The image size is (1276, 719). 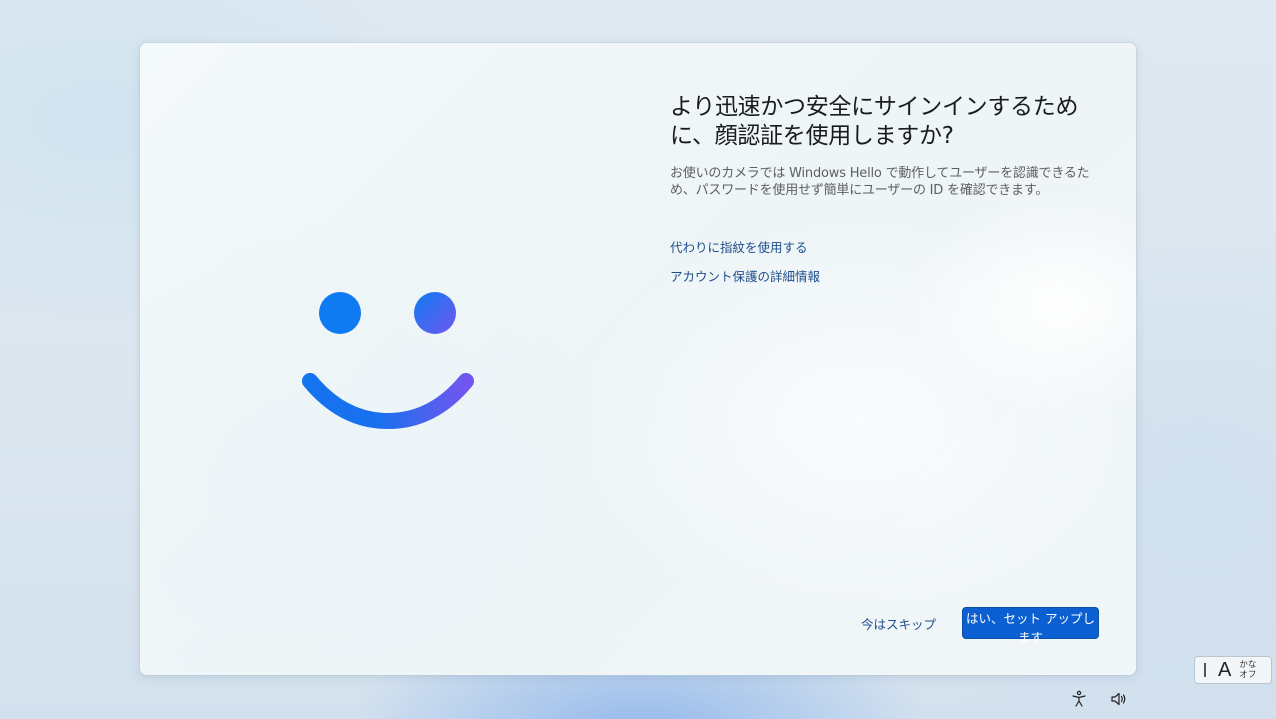 What do you see at coordinates (1205, 670) in the screenshot?
I see `text-cursor-icon` at bounding box center [1205, 670].